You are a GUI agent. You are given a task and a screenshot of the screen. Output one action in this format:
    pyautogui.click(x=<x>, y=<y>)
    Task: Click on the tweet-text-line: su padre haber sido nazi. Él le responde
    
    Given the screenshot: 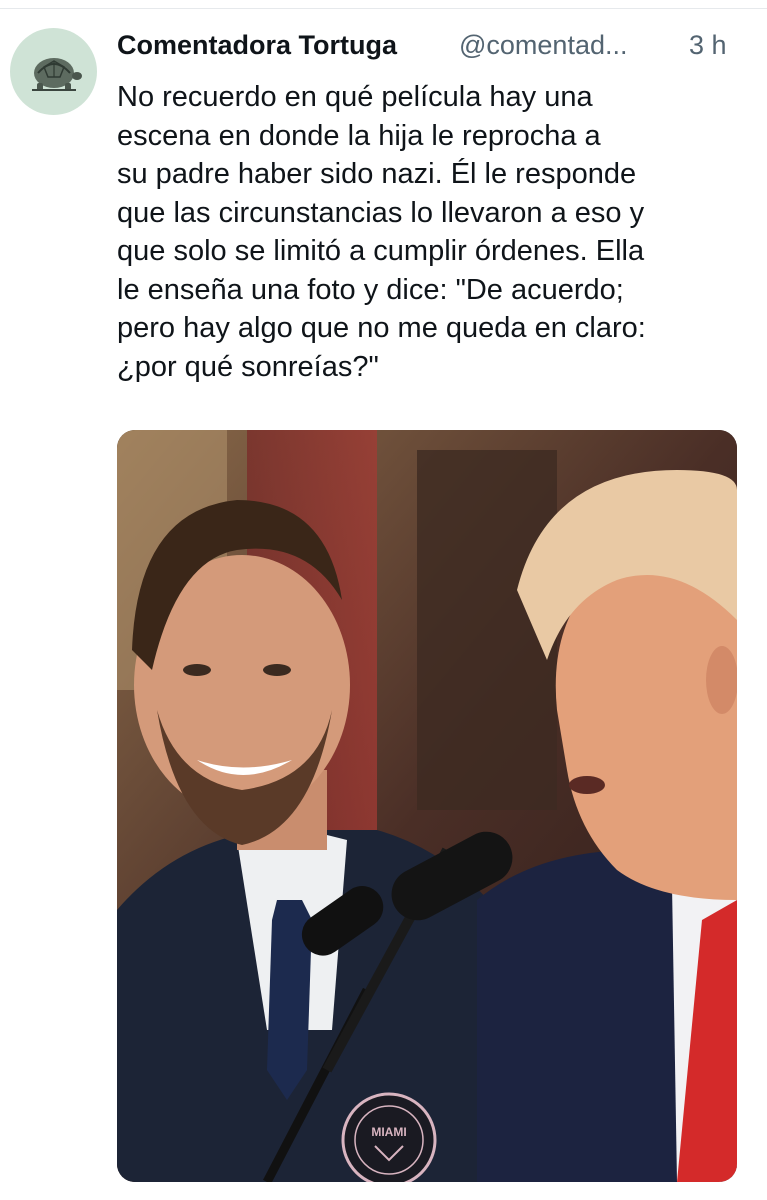 What is the action you would take?
    pyautogui.click(x=377, y=174)
    